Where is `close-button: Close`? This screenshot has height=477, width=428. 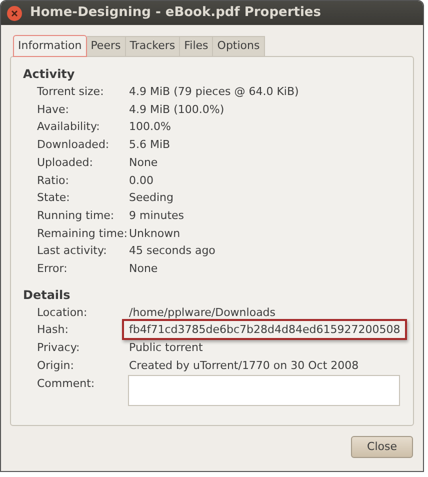 close-button: Close is located at coordinates (382, 447).